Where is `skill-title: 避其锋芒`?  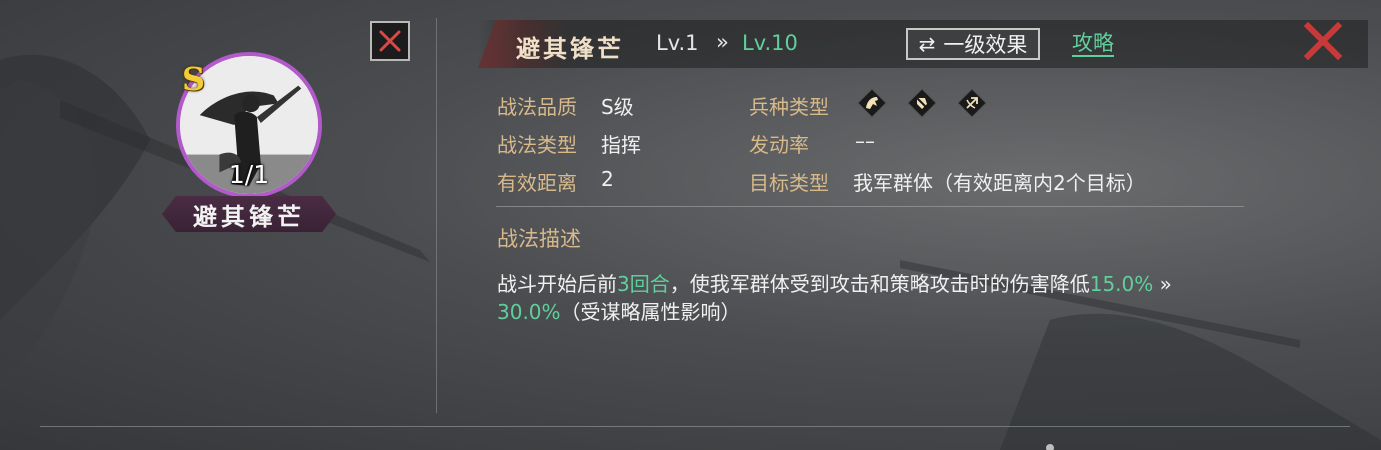
skill-title: 避其锋芒 is located at coordinates (570, 49).